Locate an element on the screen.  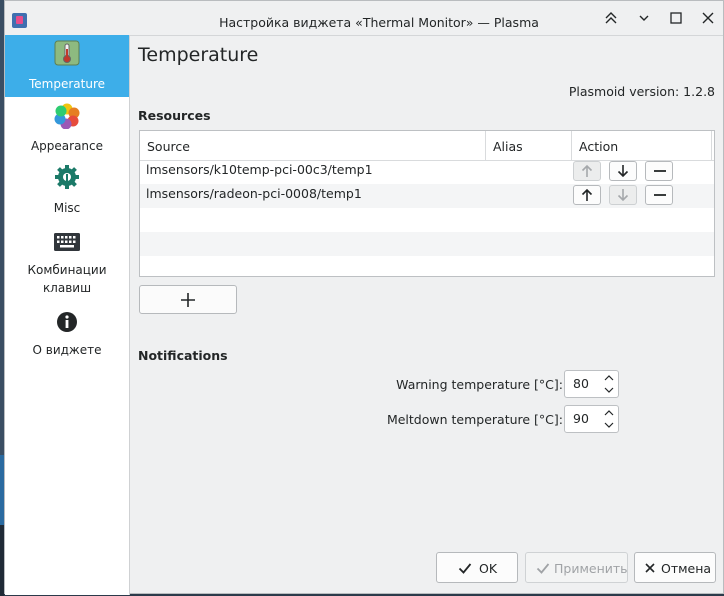
notifications-heading: Notifications is located at coordinates (183, 355).